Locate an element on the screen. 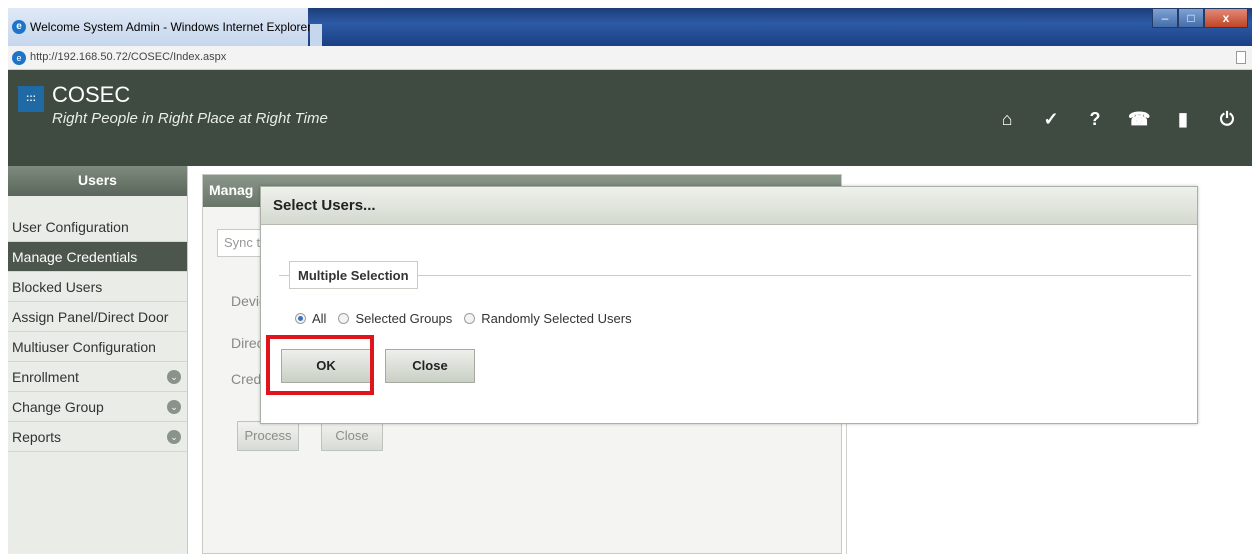 The image size is (1259, 554). option-all-label: All is located at coordinates (319, 318).